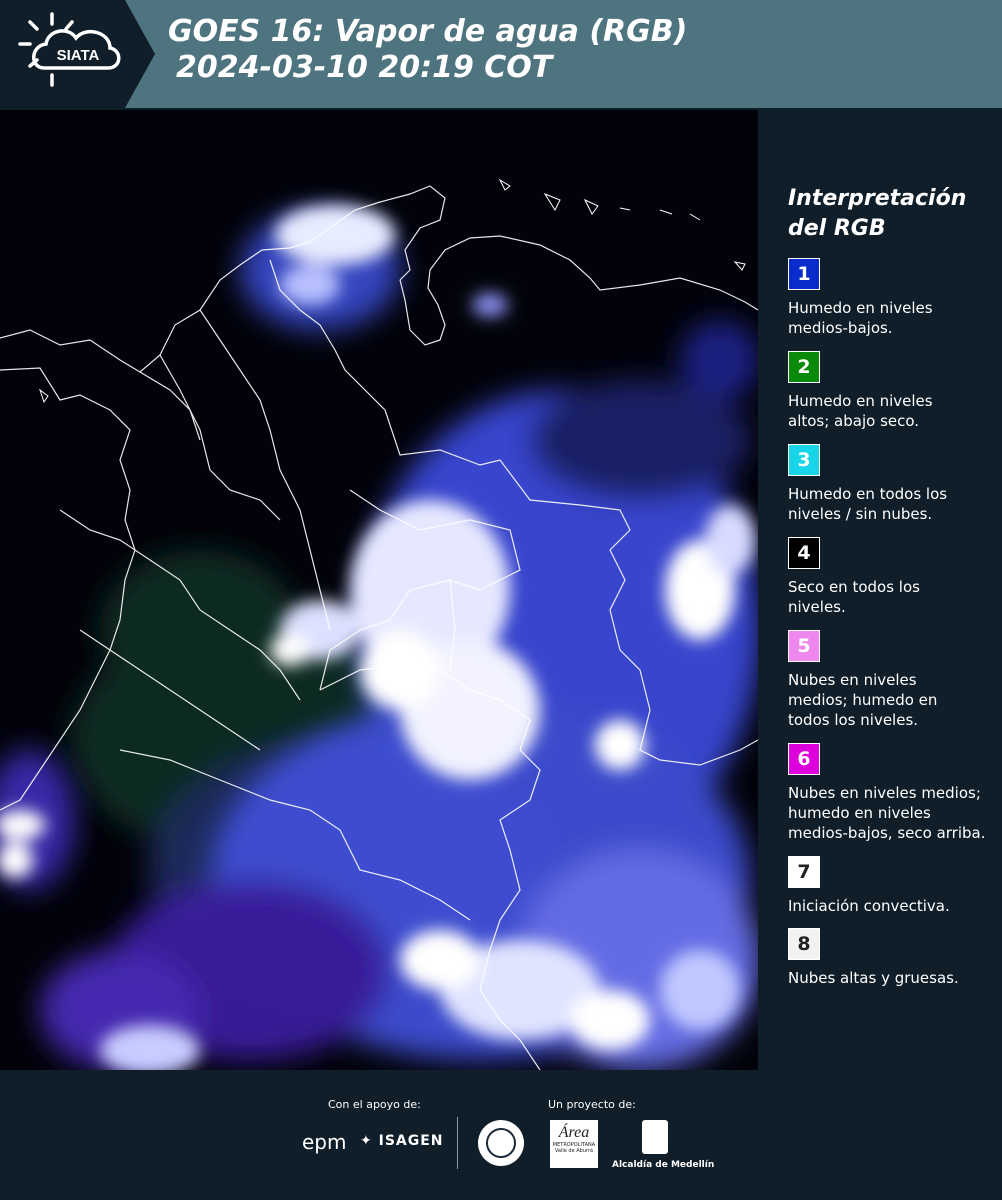 The image size is (1002, 1200). What do you see at coordinates (840, 328) in the screenshot?
I see `legend-desc-line: medios-bajos.` at bounding box center [840, 328].